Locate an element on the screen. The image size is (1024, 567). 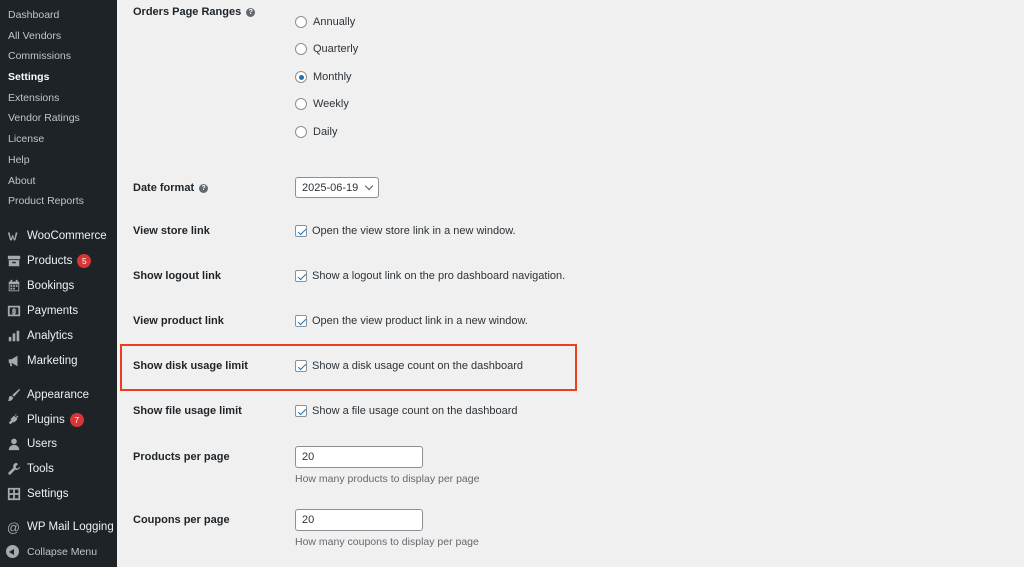
menu-bookings: Bookings is located at coordinates (40, 286).